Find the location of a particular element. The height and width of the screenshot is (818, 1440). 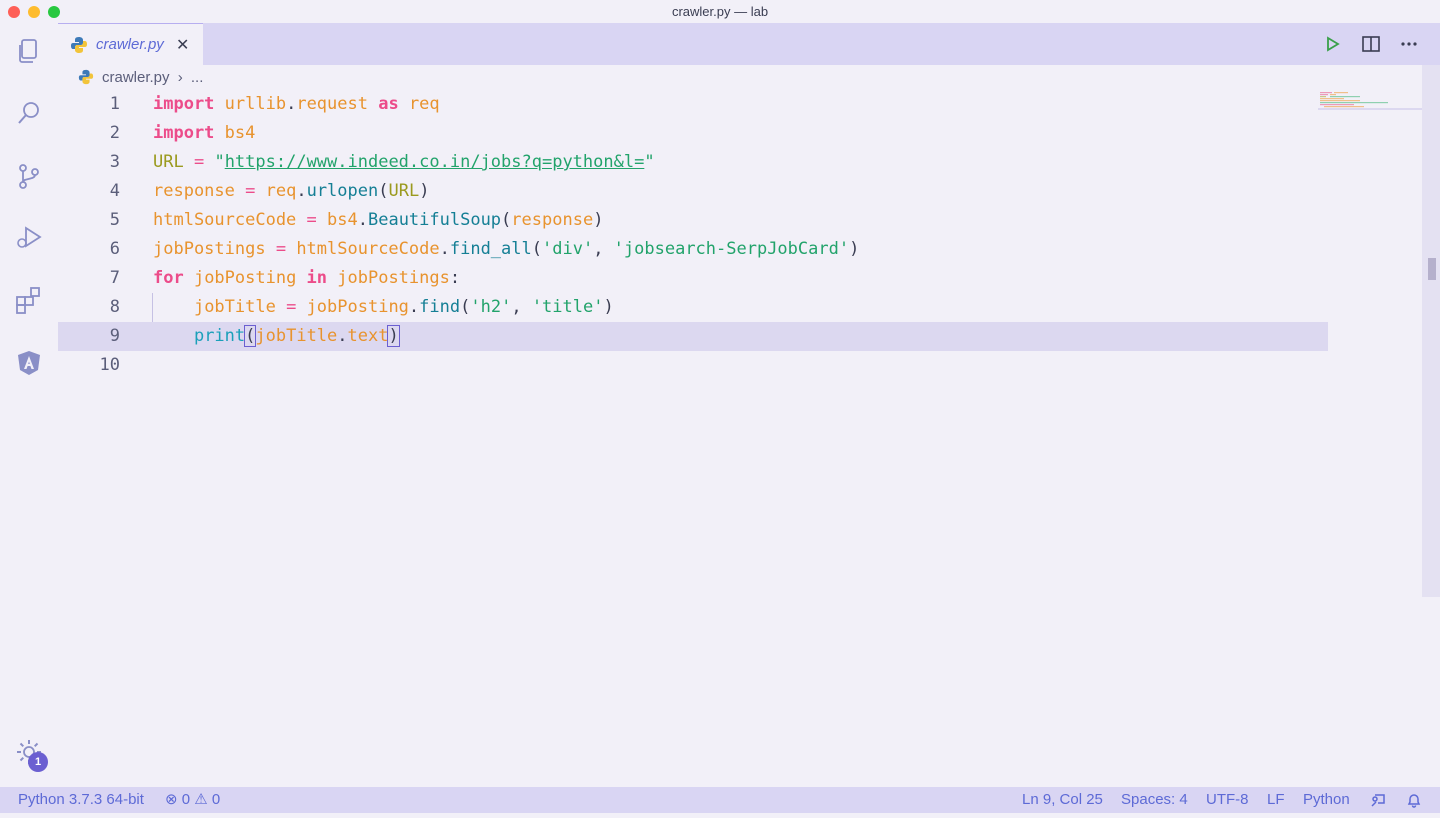

code-token: find is located at coordinates (440, 307).